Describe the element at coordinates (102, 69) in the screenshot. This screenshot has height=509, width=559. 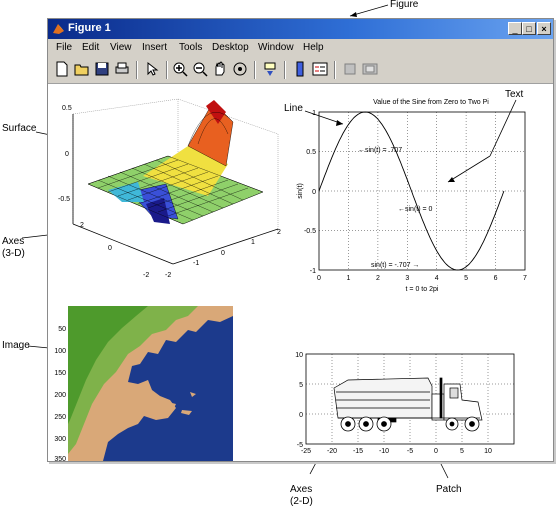
I see `save-icon` at that location.